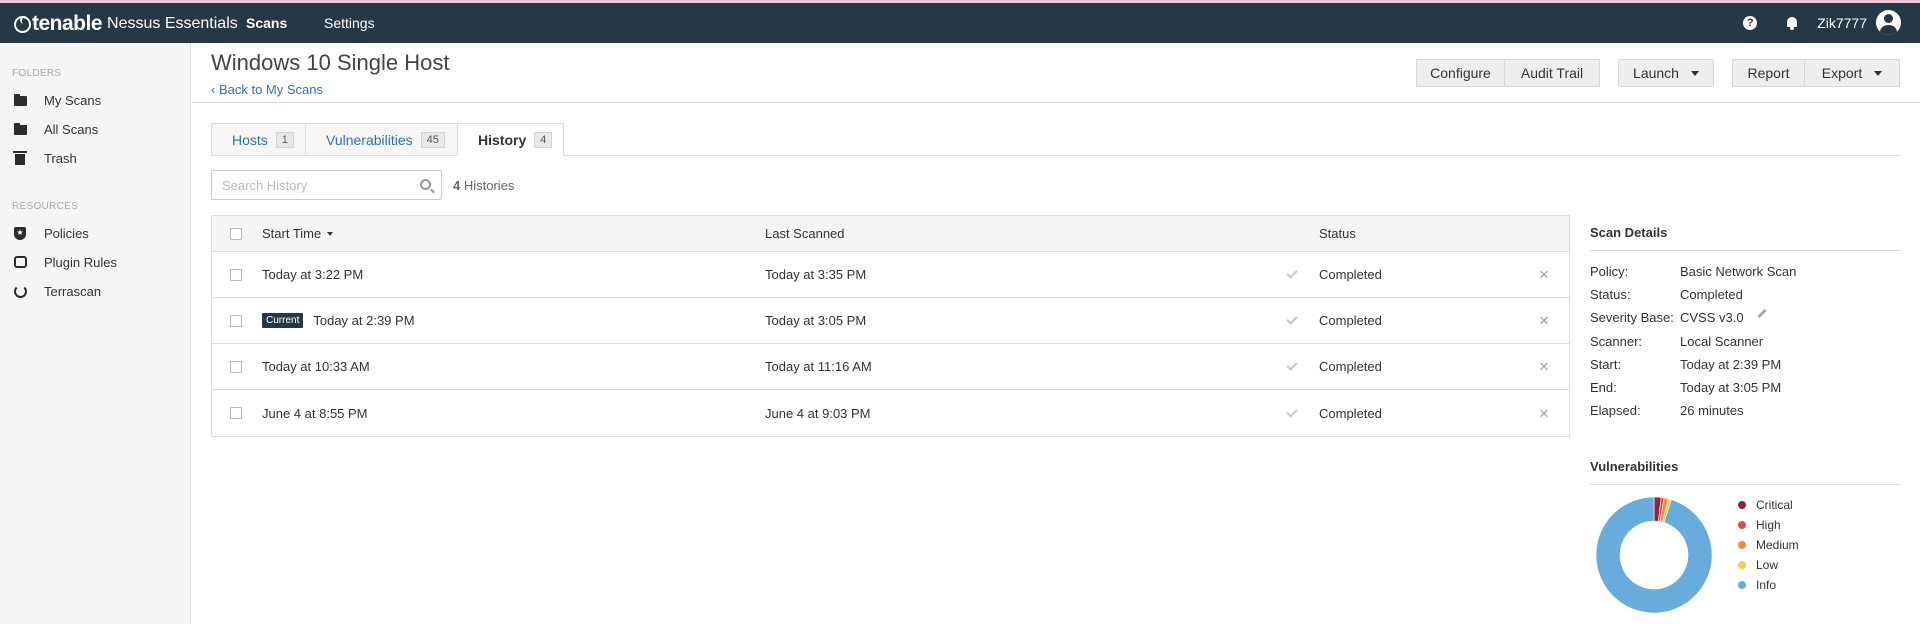 The height and width of the screenshot is (624, 1920). Describe the element at coordinates (172, 23) in the screenshot. I see `logo-product-name: Nessus Essentials` at that location.